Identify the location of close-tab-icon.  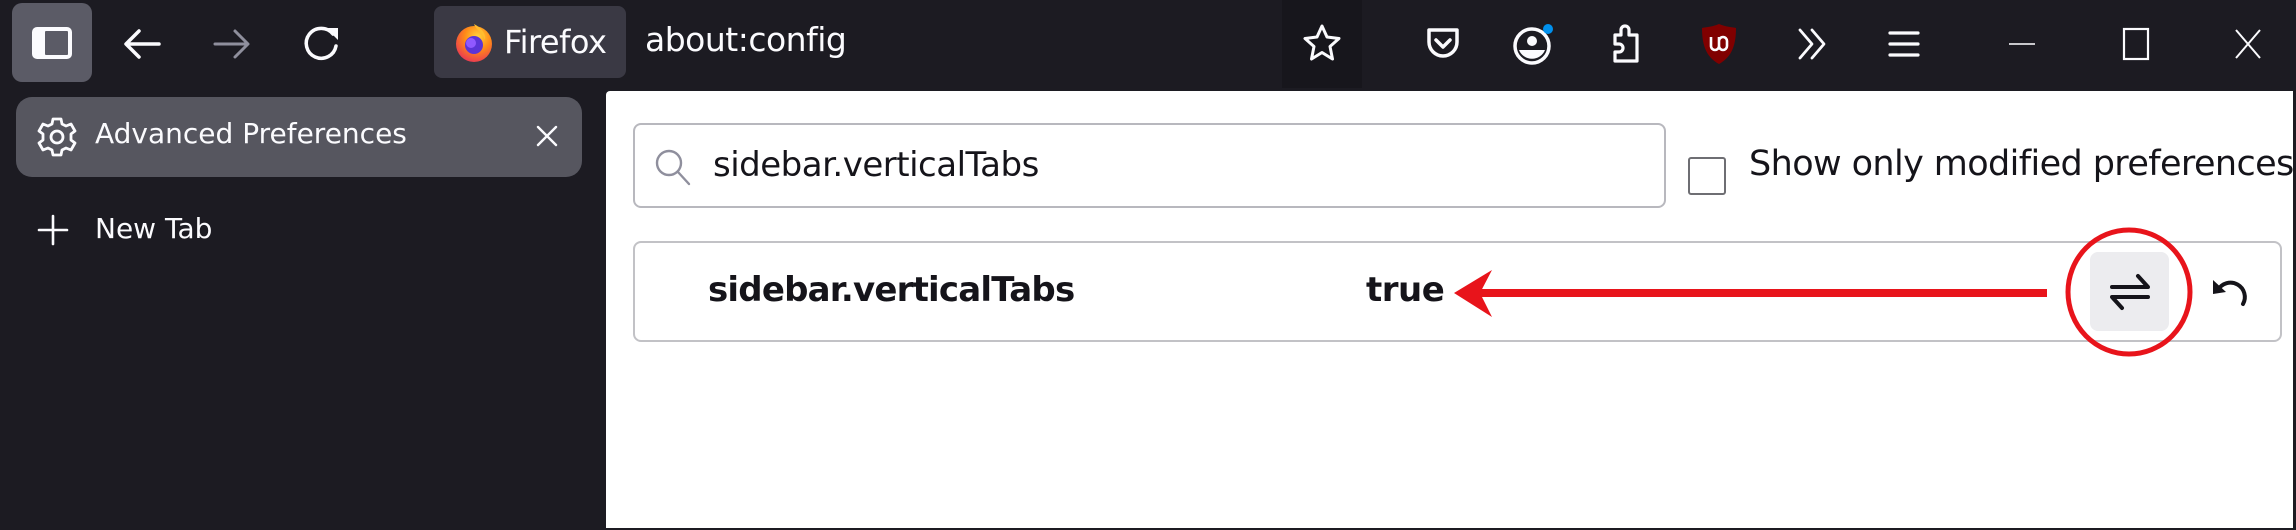
(547, 136).